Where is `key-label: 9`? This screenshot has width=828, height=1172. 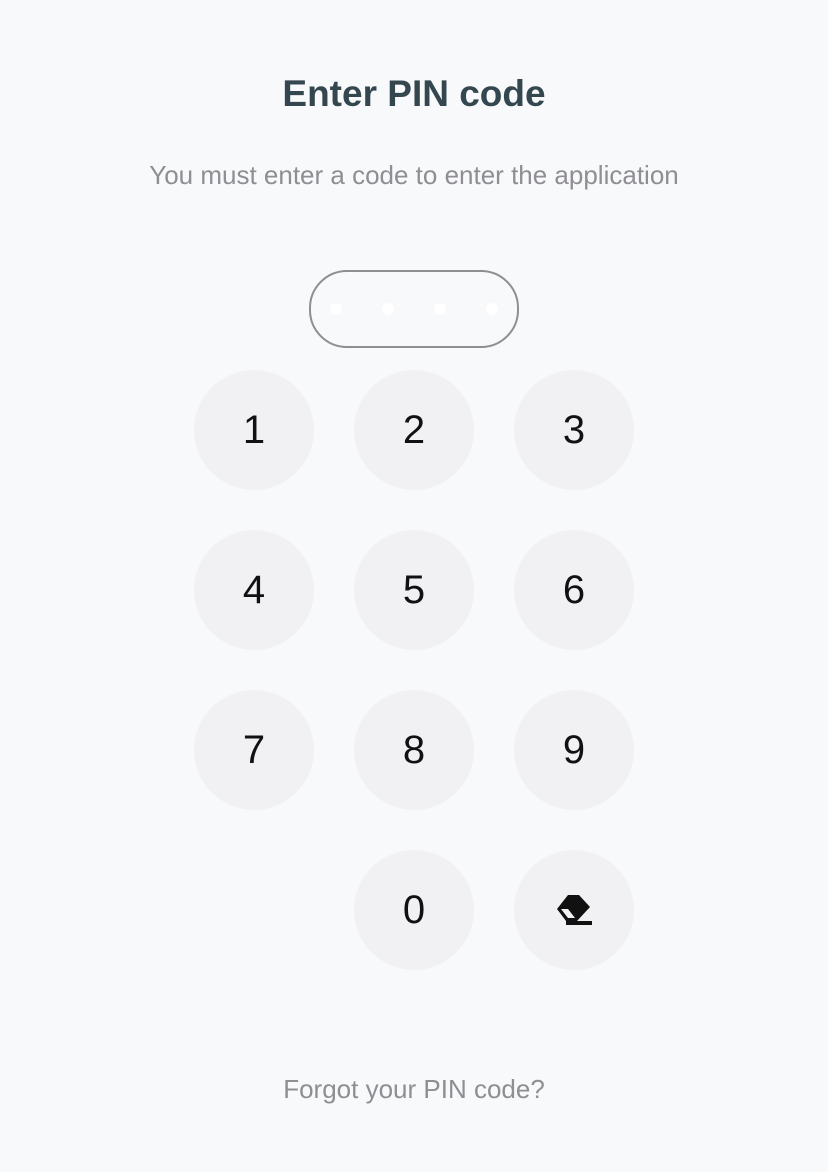
key-label: 9 is located at coordinates (574, 749).